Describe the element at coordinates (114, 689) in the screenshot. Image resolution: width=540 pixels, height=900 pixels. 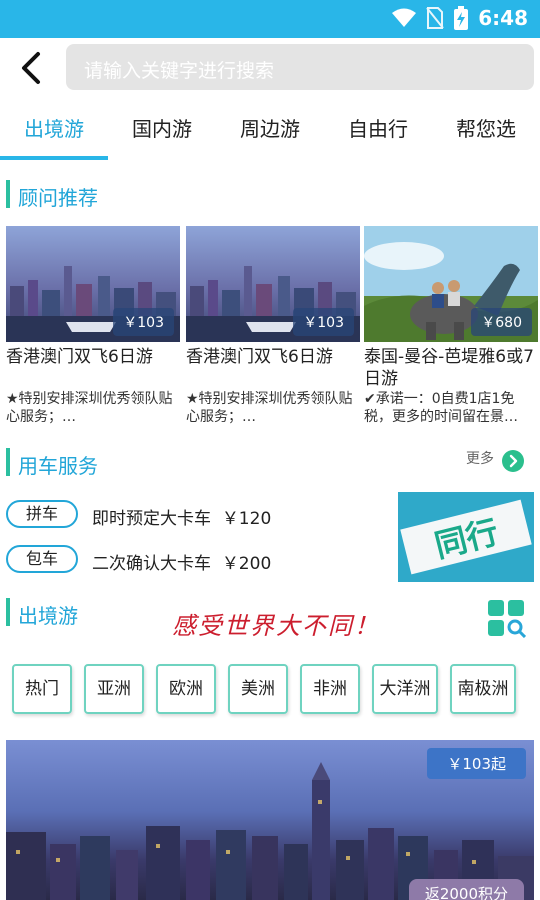
I see `region-asia: 亚洲` at that location.